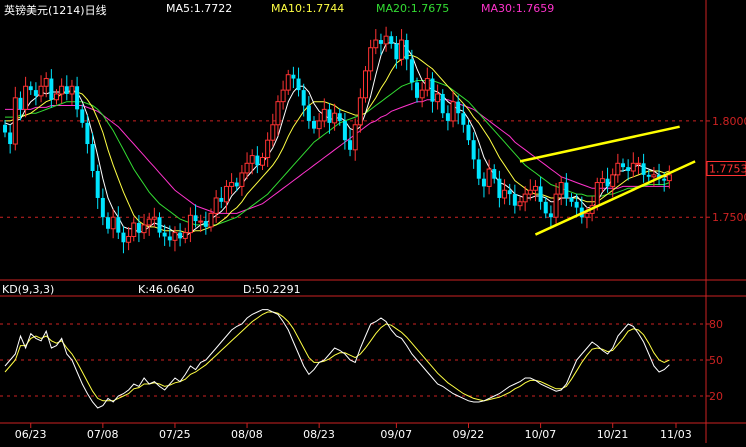  I want to click on date-tick-label: 08/08, so click(247, 434).